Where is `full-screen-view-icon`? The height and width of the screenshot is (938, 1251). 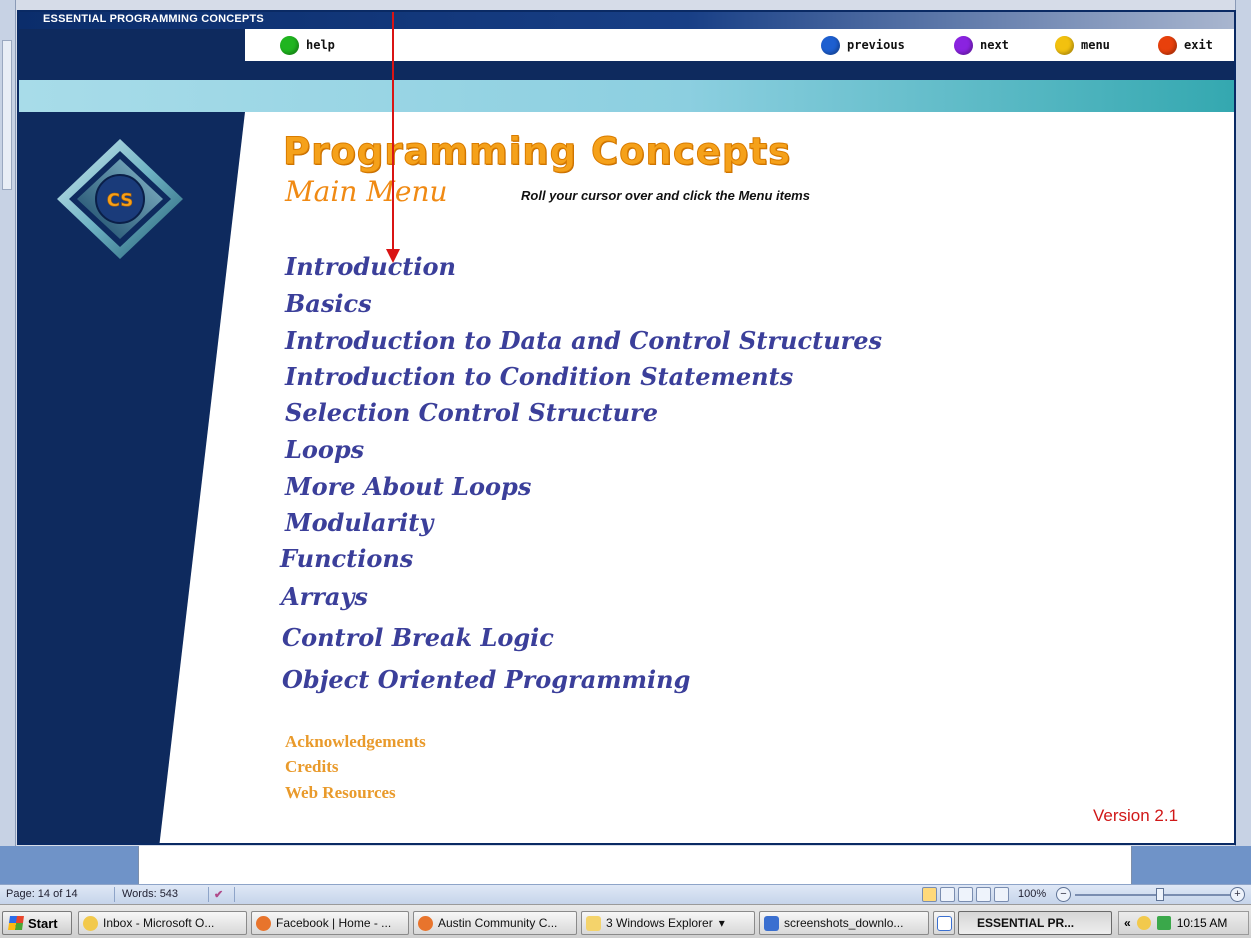
full-screen-view-icon is located at coordinates (947, 894).